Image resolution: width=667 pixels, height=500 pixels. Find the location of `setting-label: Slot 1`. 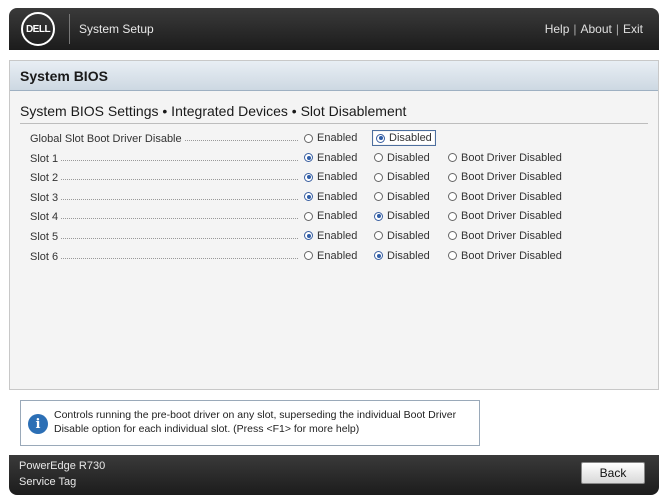

setting-label: Slot 1 is located at coordinates (46, 158).